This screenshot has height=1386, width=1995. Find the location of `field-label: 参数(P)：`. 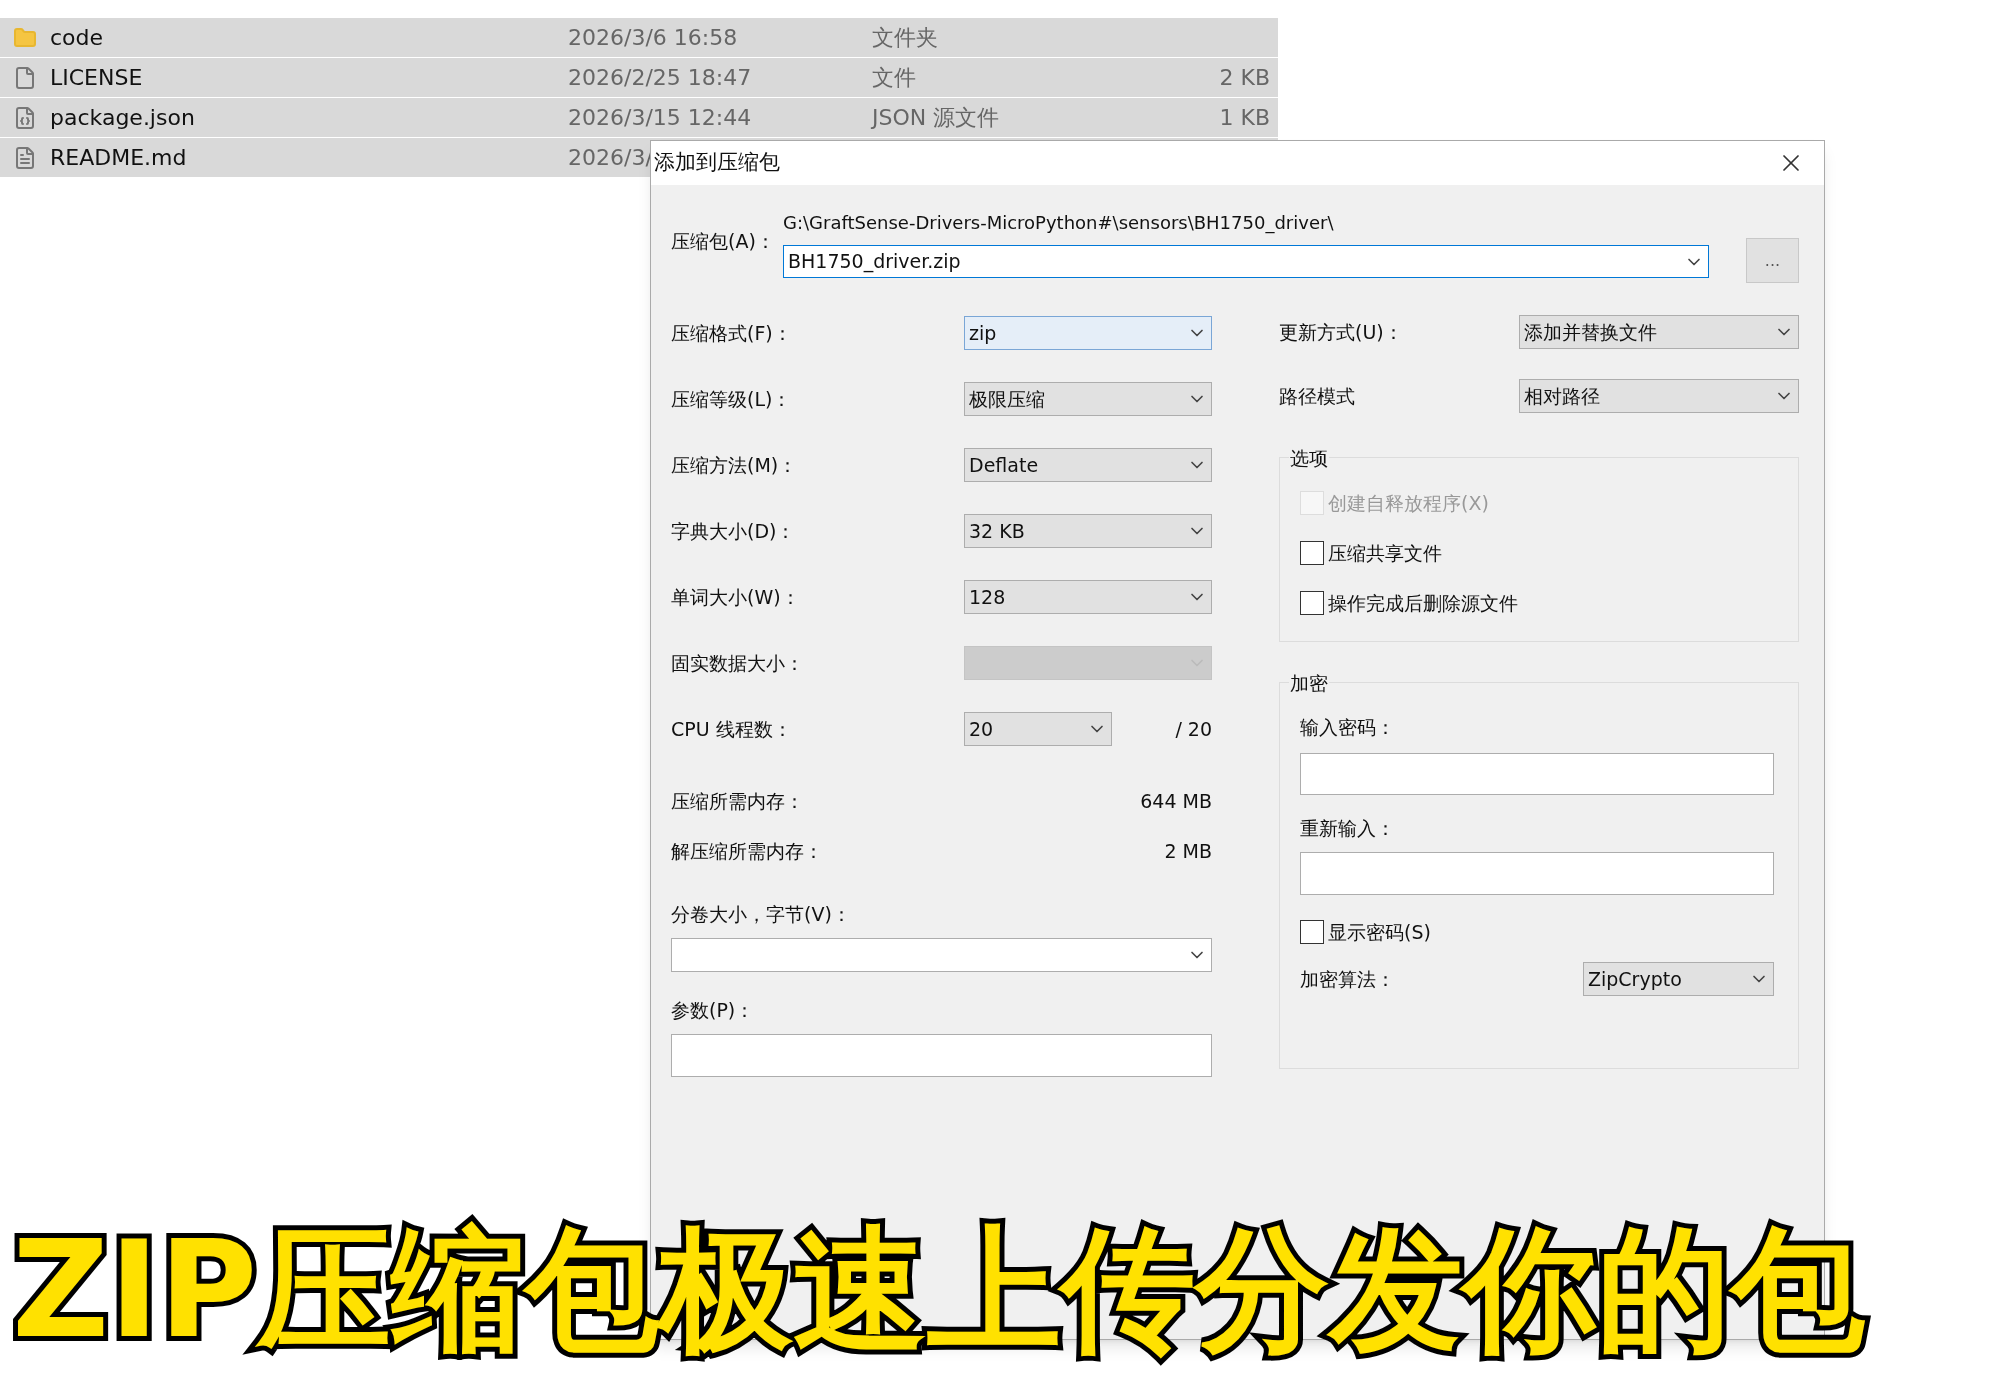

field-label: 参数(P)： is located at coordinates (713, 1010).